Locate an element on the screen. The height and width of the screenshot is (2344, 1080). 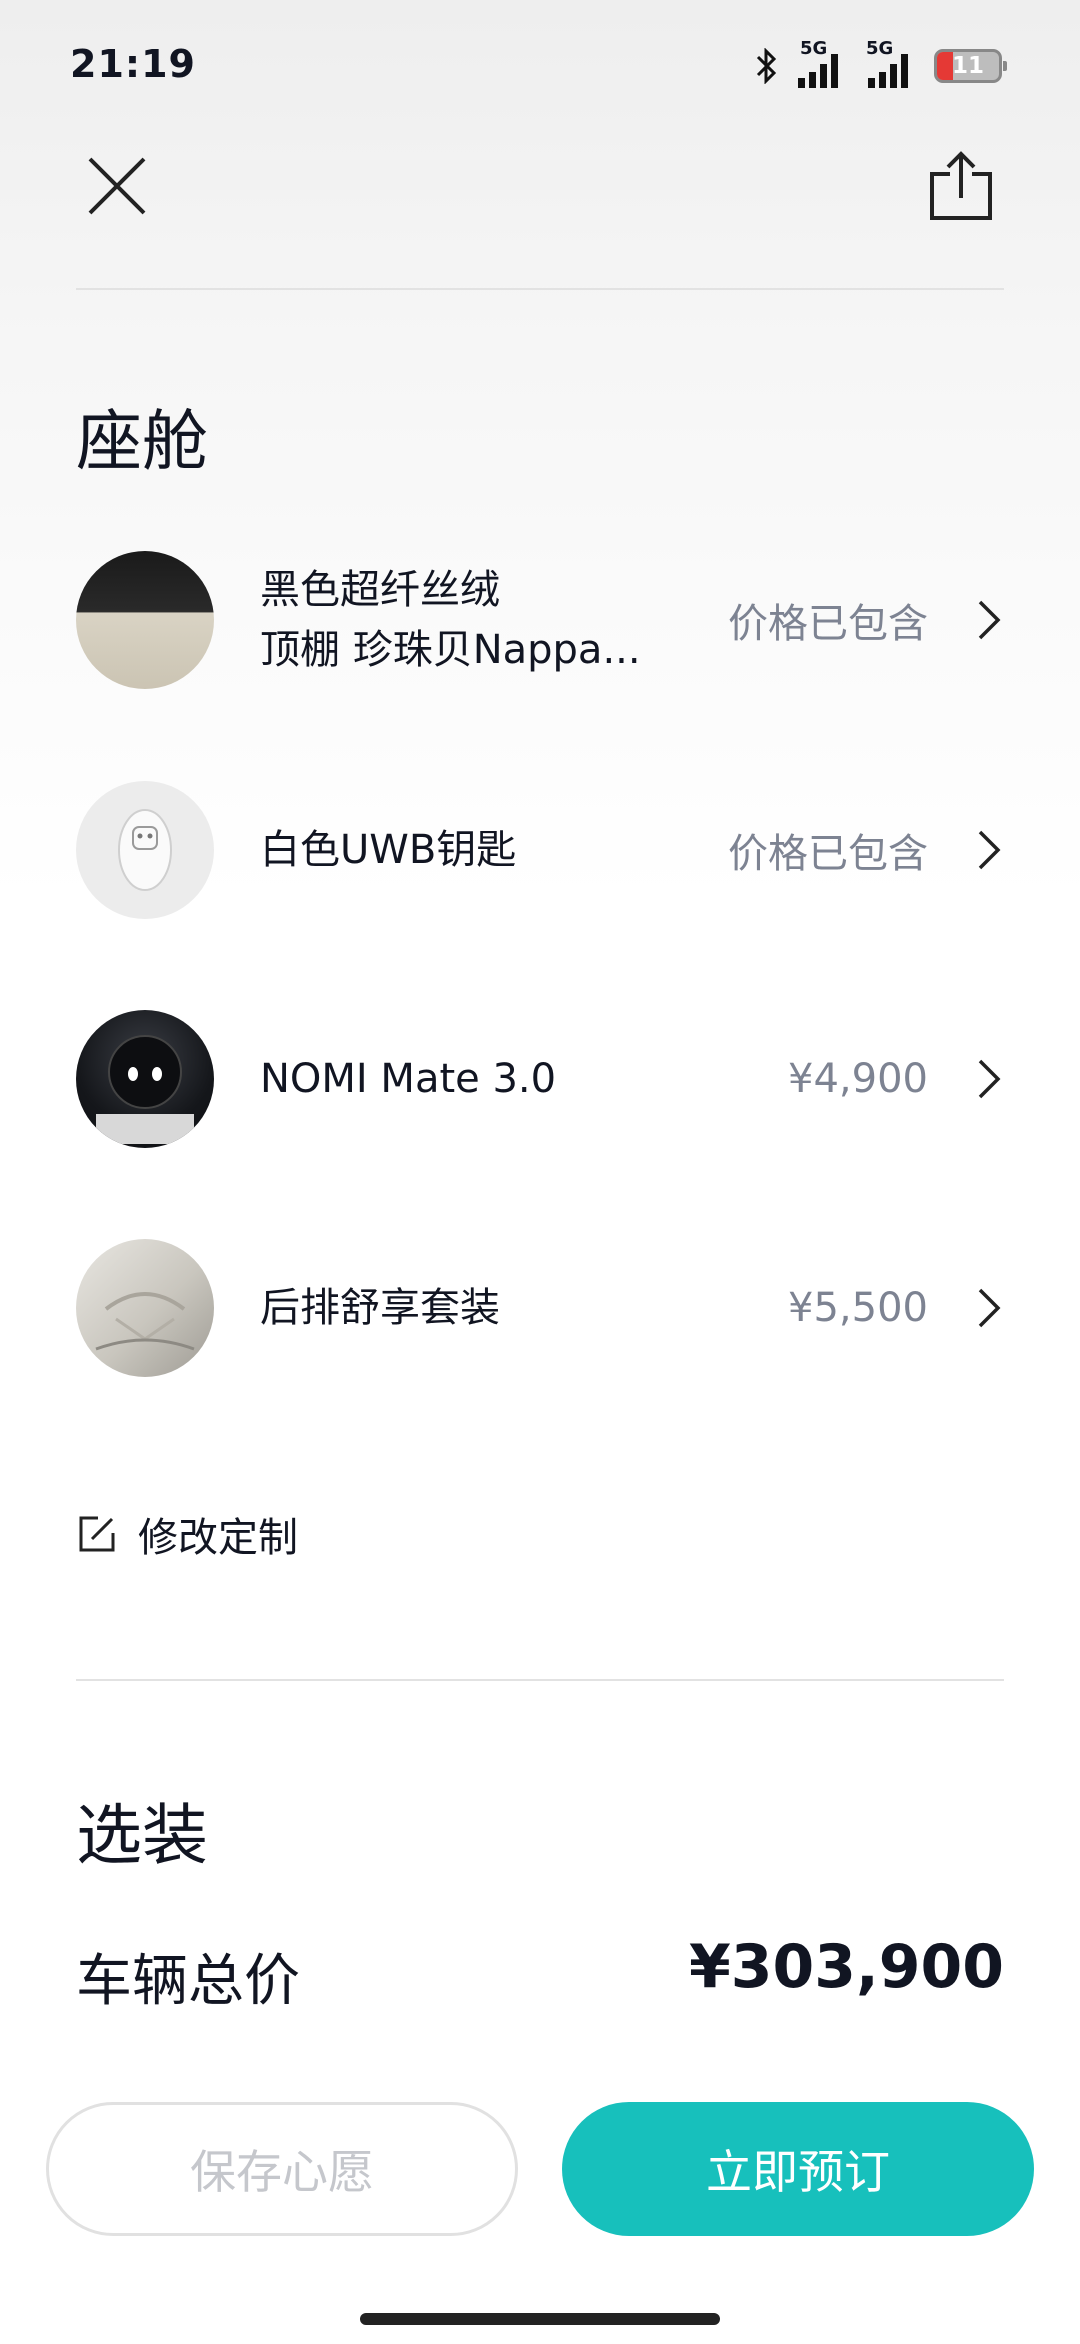
option-row-fabric: 黑色超纤丝绒 顶棚 珍珠贝Nappa... 价格已包含 is located at coordinates (540, 620).